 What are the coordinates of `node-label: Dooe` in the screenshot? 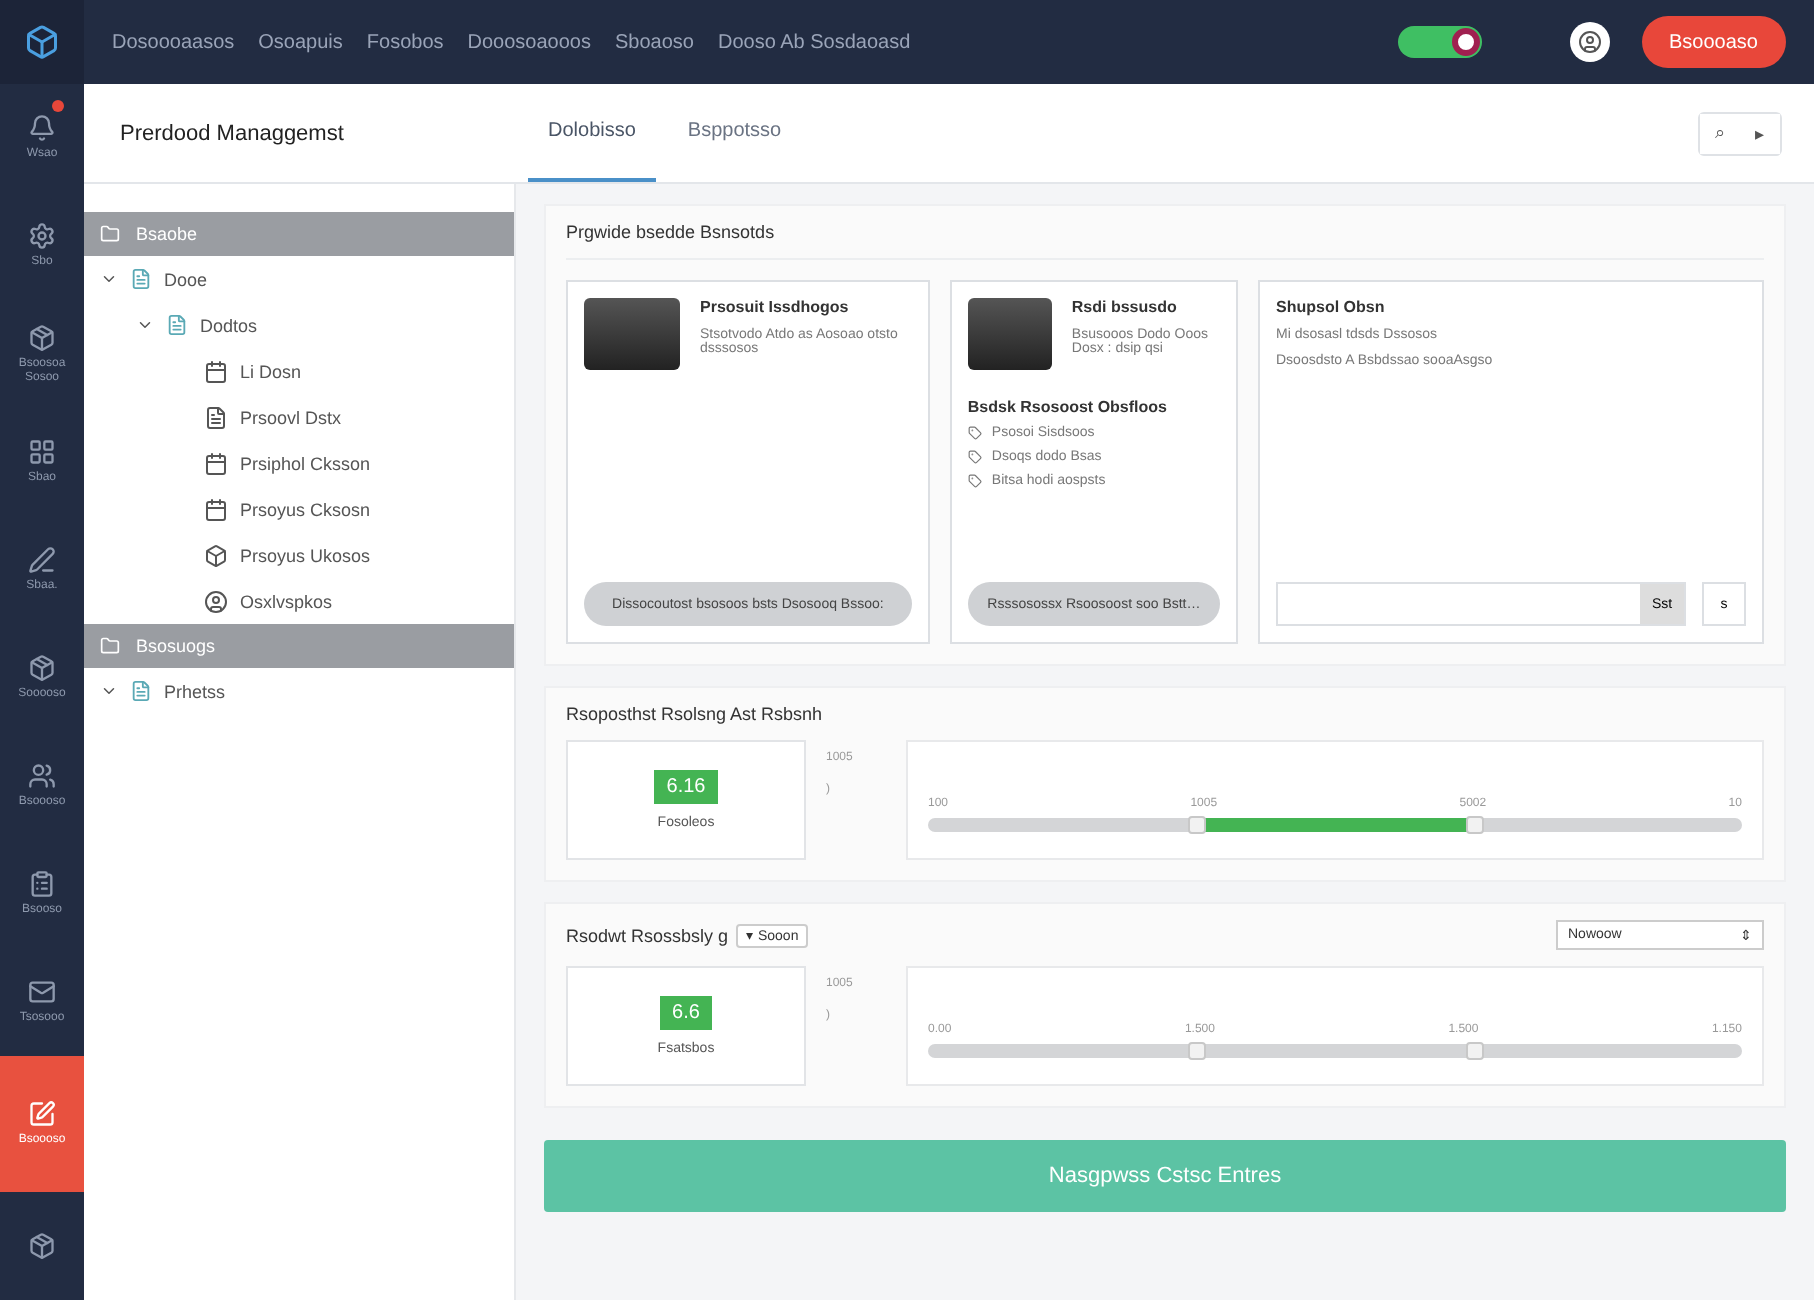 It's located at (186, 279).